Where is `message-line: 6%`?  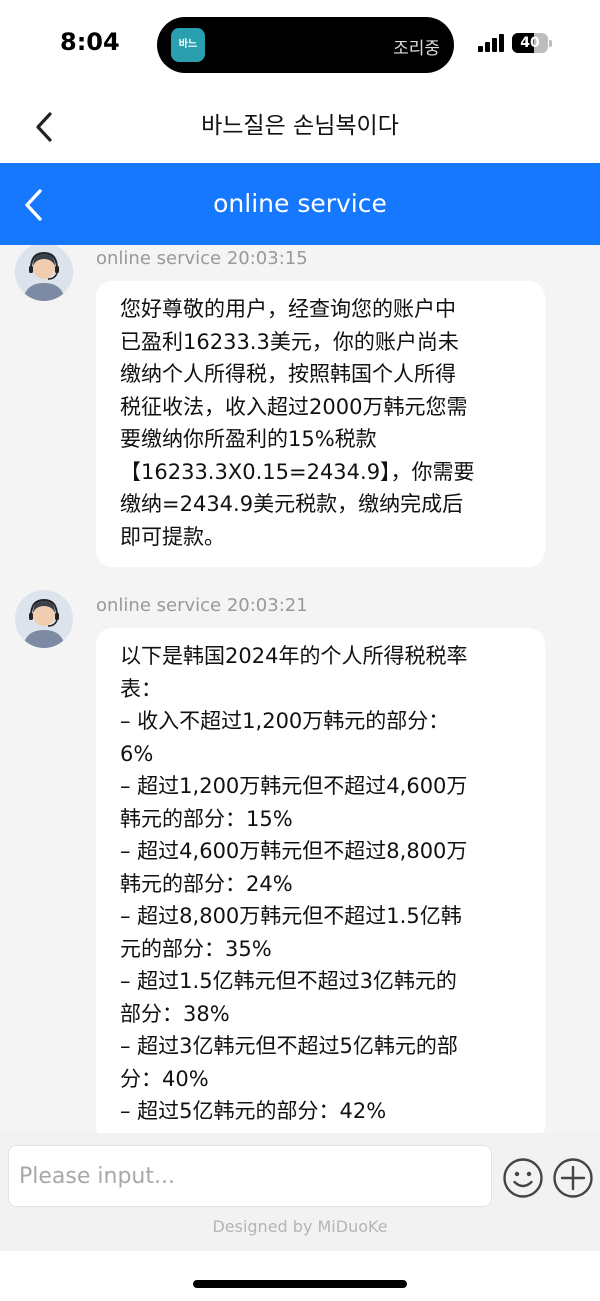 message-line: 6% is located at coordinates (137, 753).